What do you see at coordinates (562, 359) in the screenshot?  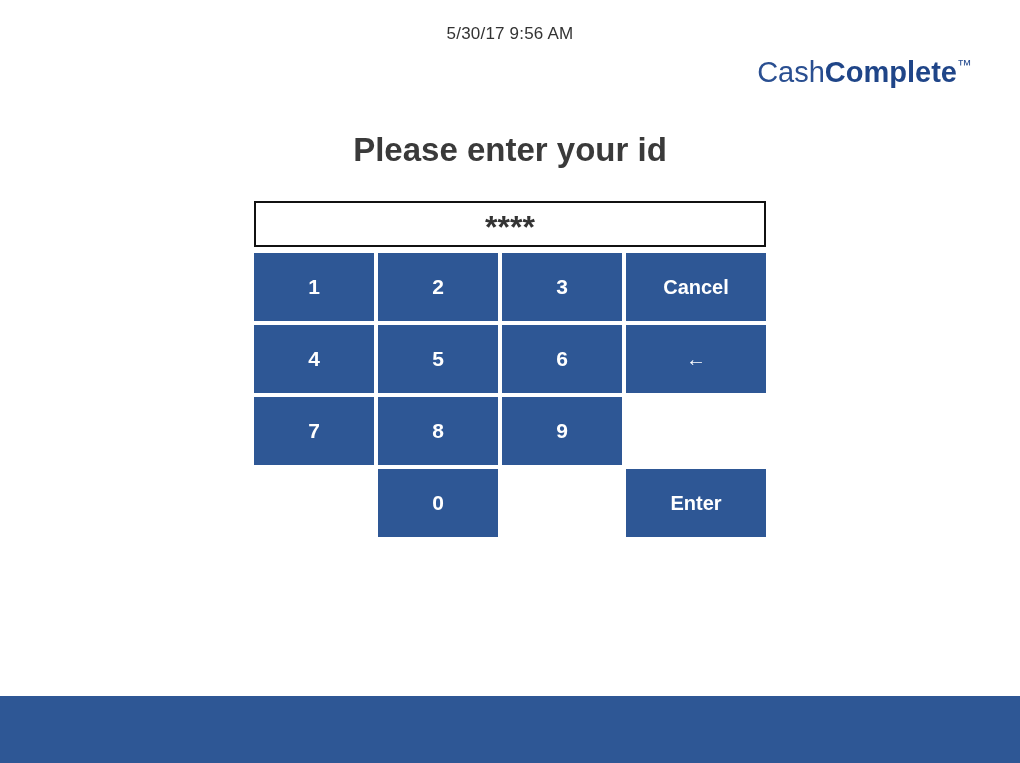 I see `digit-key: 6` at bounding box center [562, 359].